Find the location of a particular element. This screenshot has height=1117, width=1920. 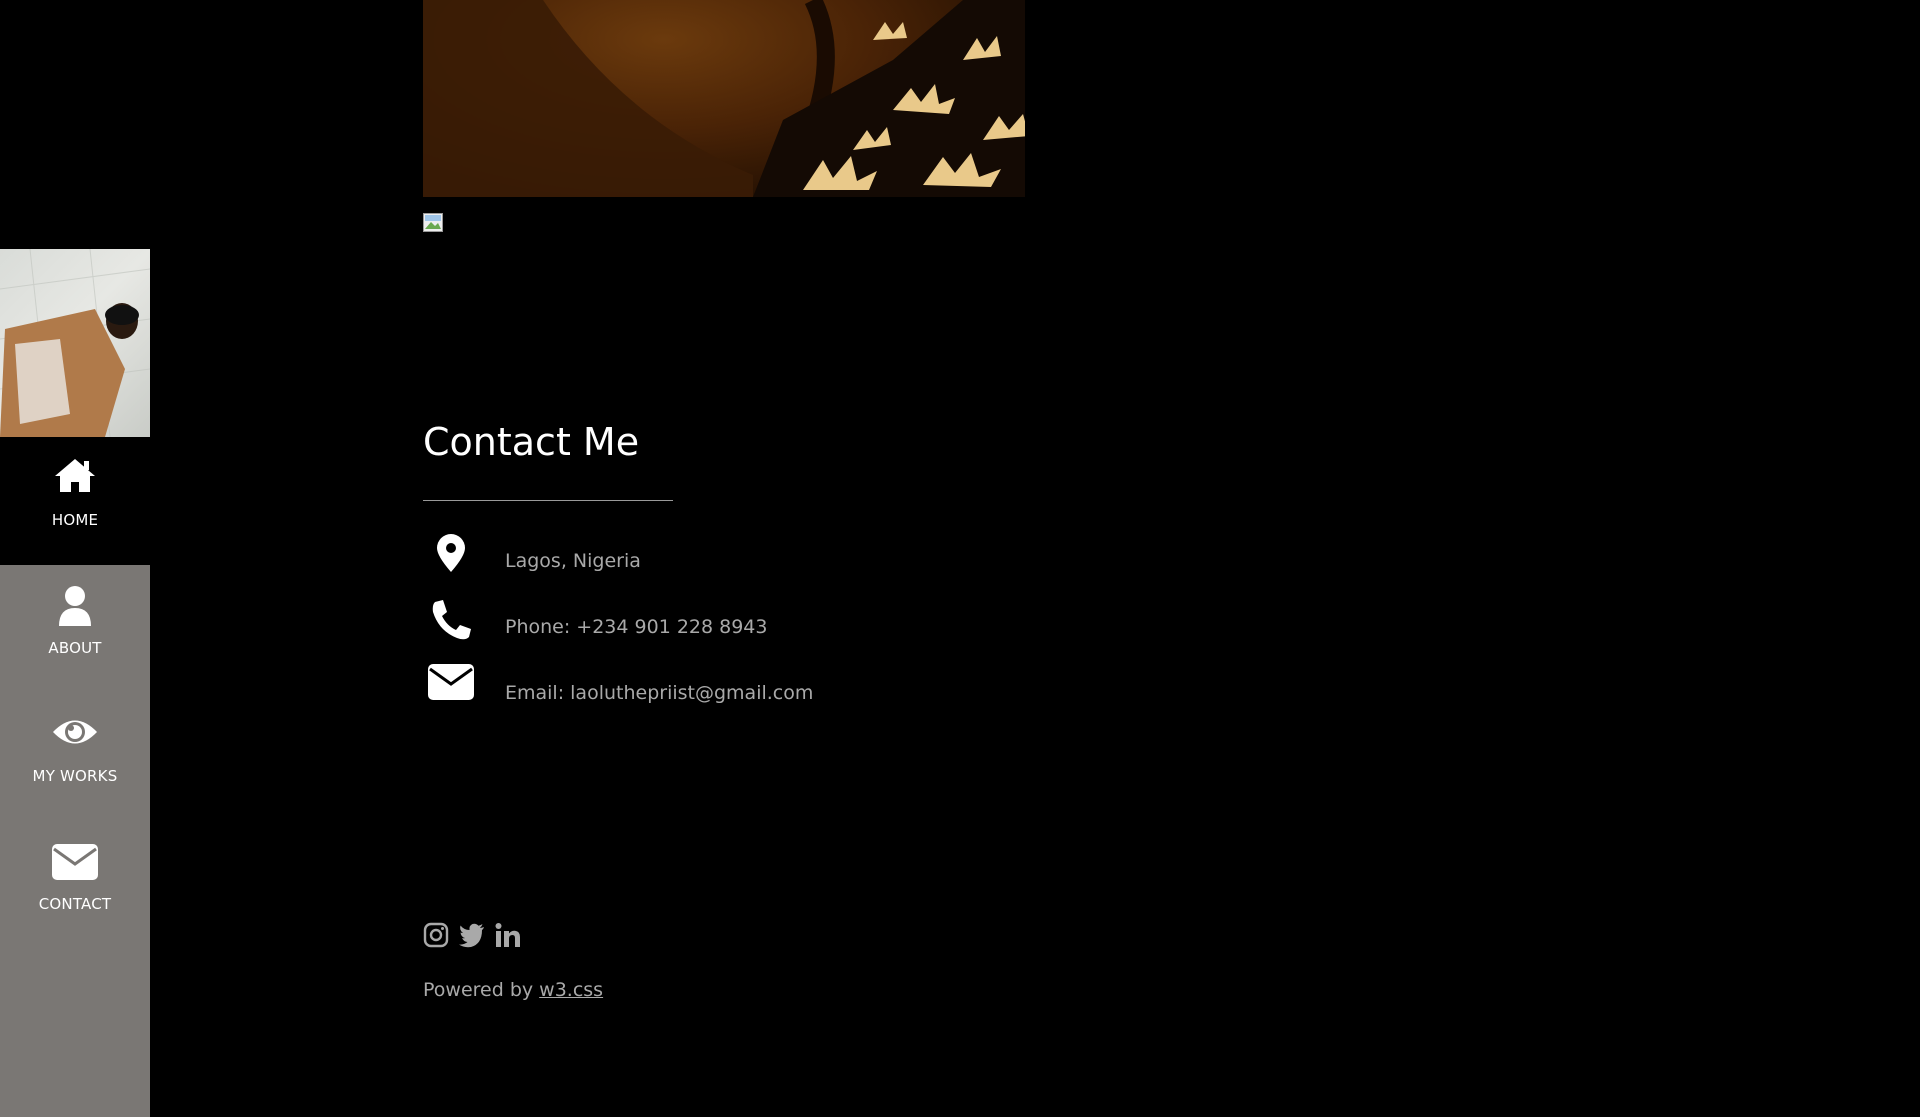

home-icon is located at coordinates (75, 475).